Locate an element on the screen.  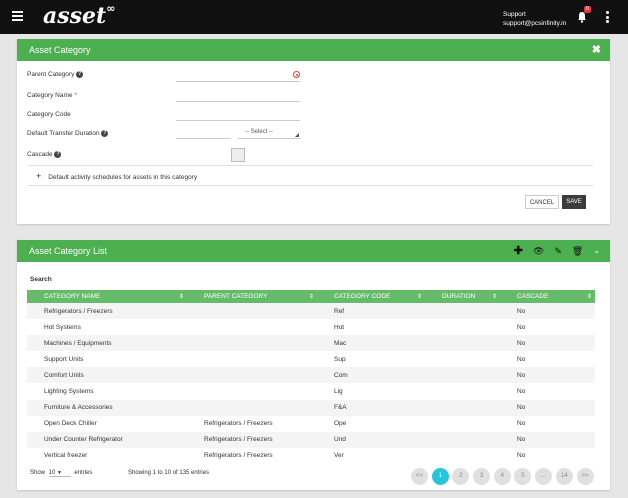
form-panel-title: Asset Category is located at coordinates (60, 50).